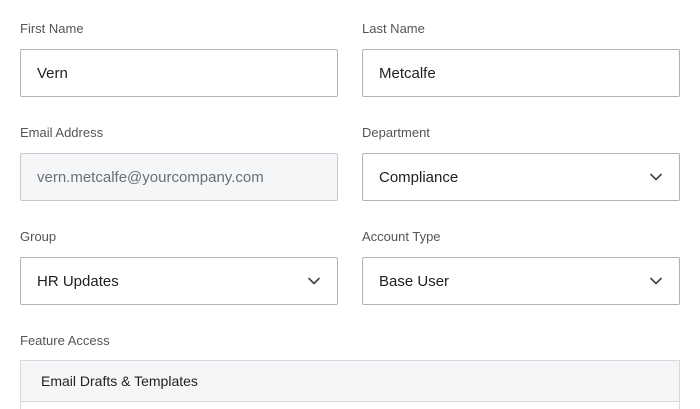  Describe the element at coordinates (521, 73) in the screenshot. I see `last-name-input` at that location.